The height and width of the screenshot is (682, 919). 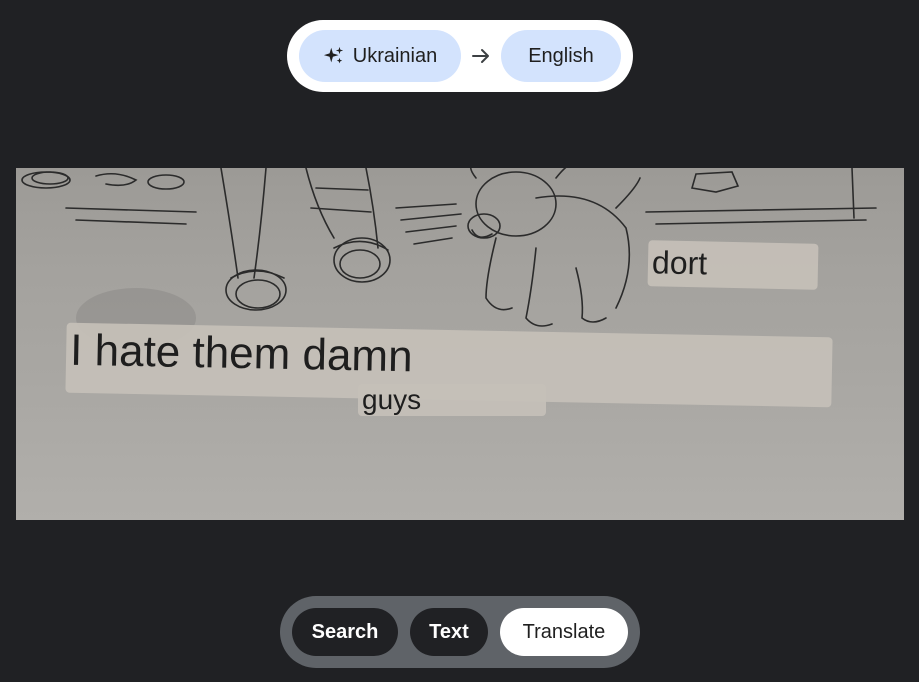 I want to click on target-language-button: English, so click(x=561, y=56).